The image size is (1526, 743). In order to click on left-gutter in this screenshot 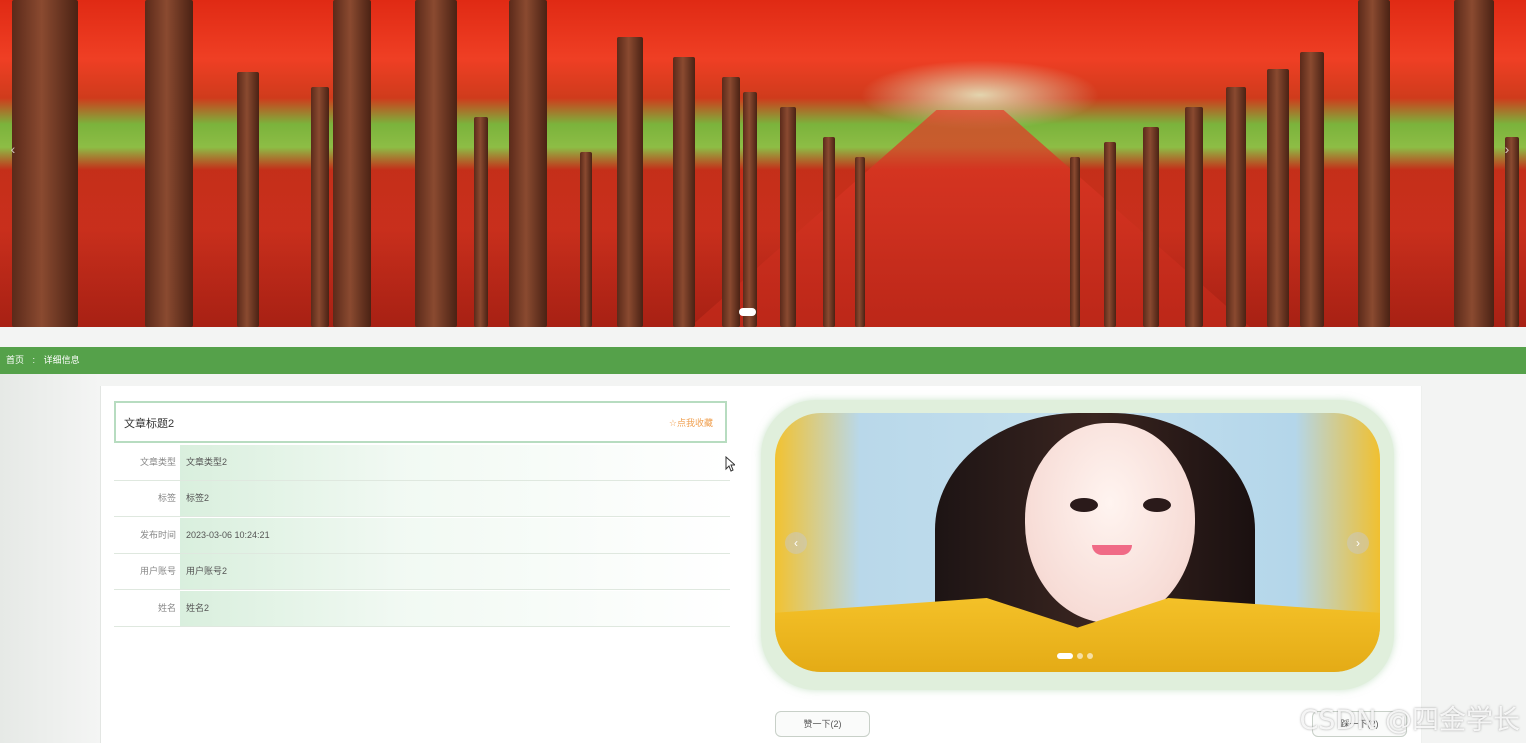, I will do `click(50, 558)`.